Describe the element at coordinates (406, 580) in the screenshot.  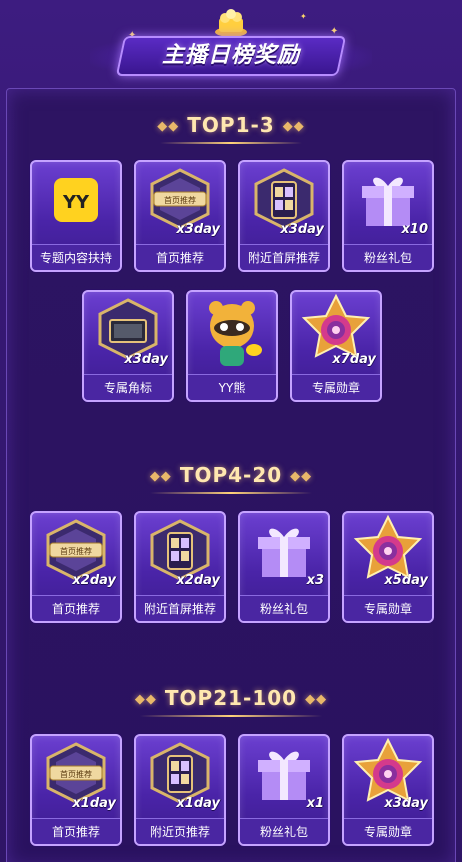
I see `reward-count: x5day` at that location.